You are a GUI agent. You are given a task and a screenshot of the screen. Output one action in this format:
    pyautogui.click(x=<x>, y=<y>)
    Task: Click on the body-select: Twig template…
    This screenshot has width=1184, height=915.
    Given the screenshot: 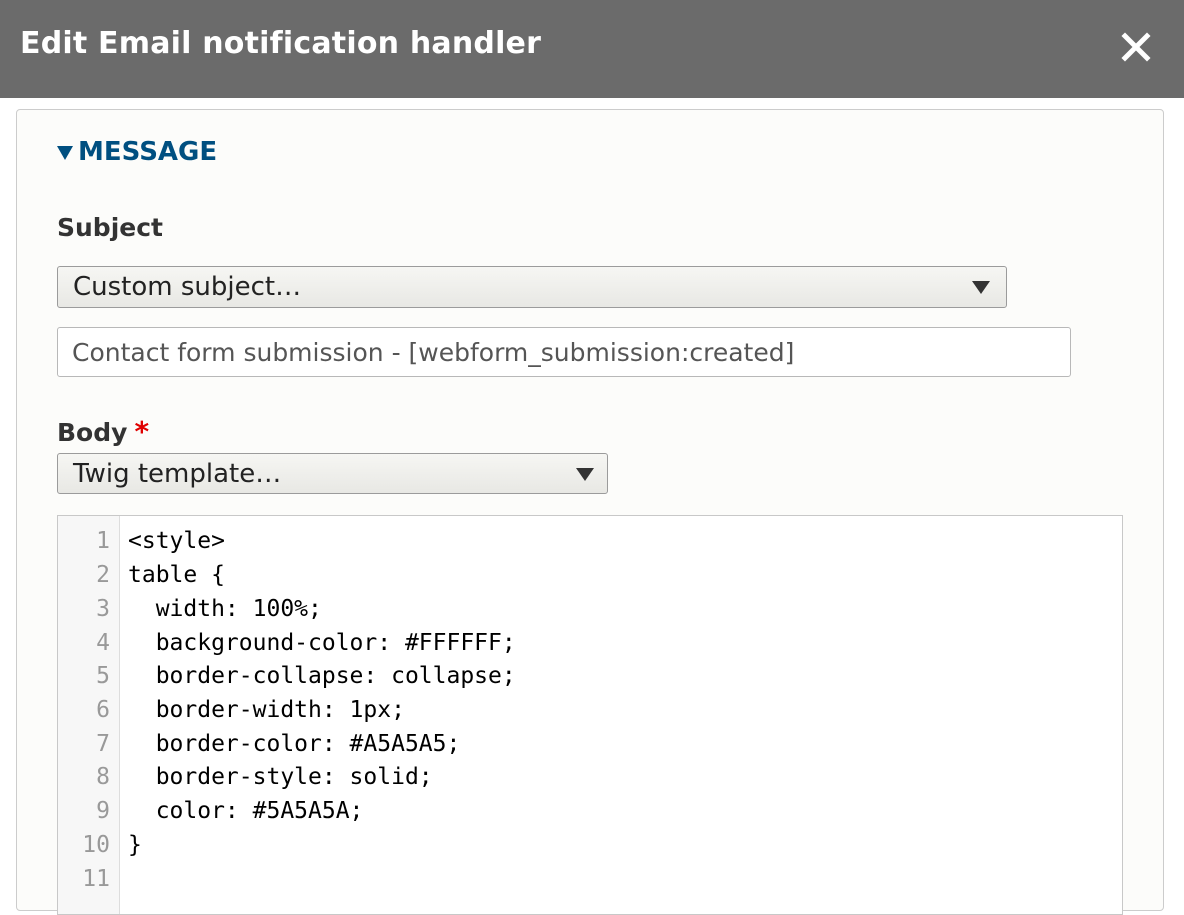 What is the action you would take?
    pyautogui.click(x=332, y=473)
    